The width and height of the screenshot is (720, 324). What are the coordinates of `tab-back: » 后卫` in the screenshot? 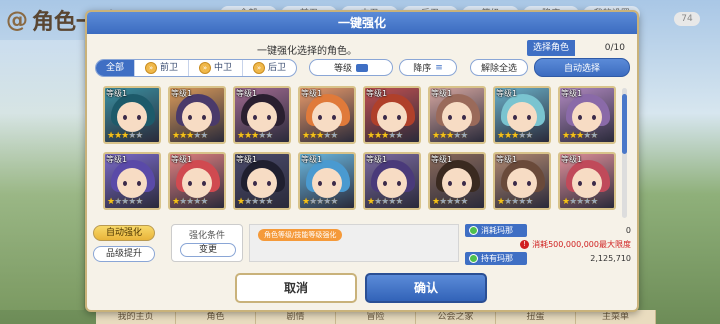 It's located at (269, 68).